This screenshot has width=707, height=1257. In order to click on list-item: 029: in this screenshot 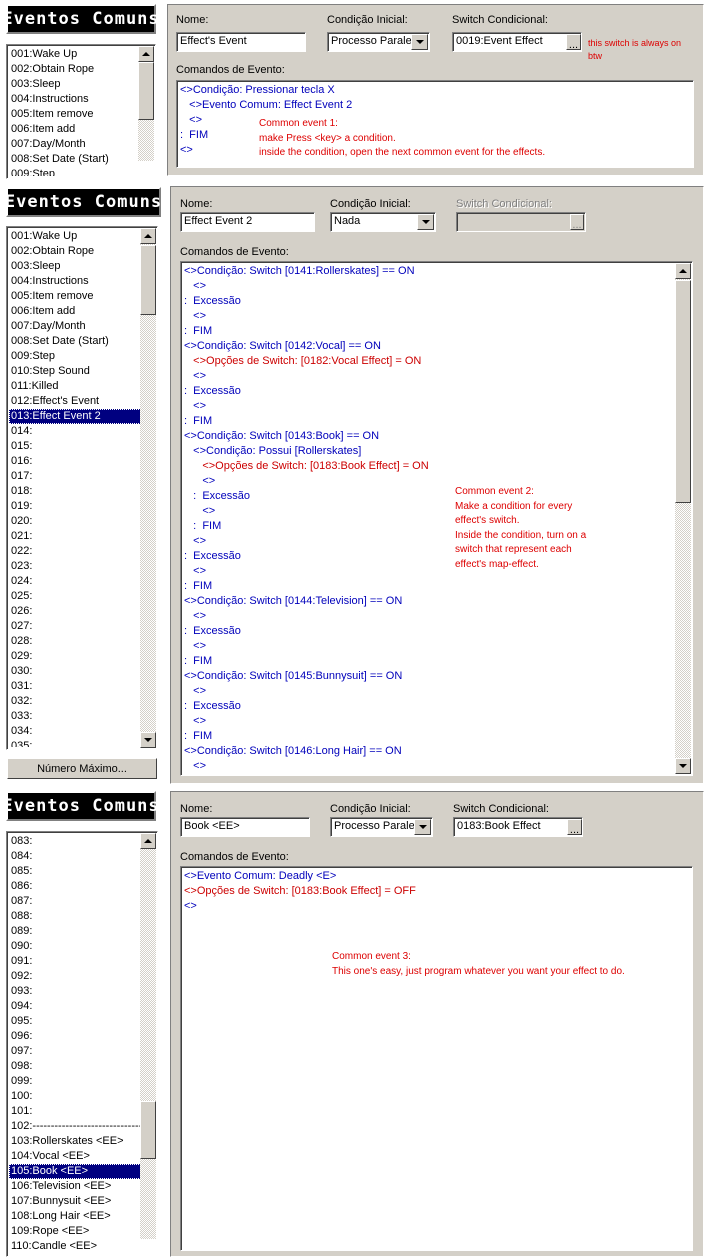, I will do `click(82, 656)`.